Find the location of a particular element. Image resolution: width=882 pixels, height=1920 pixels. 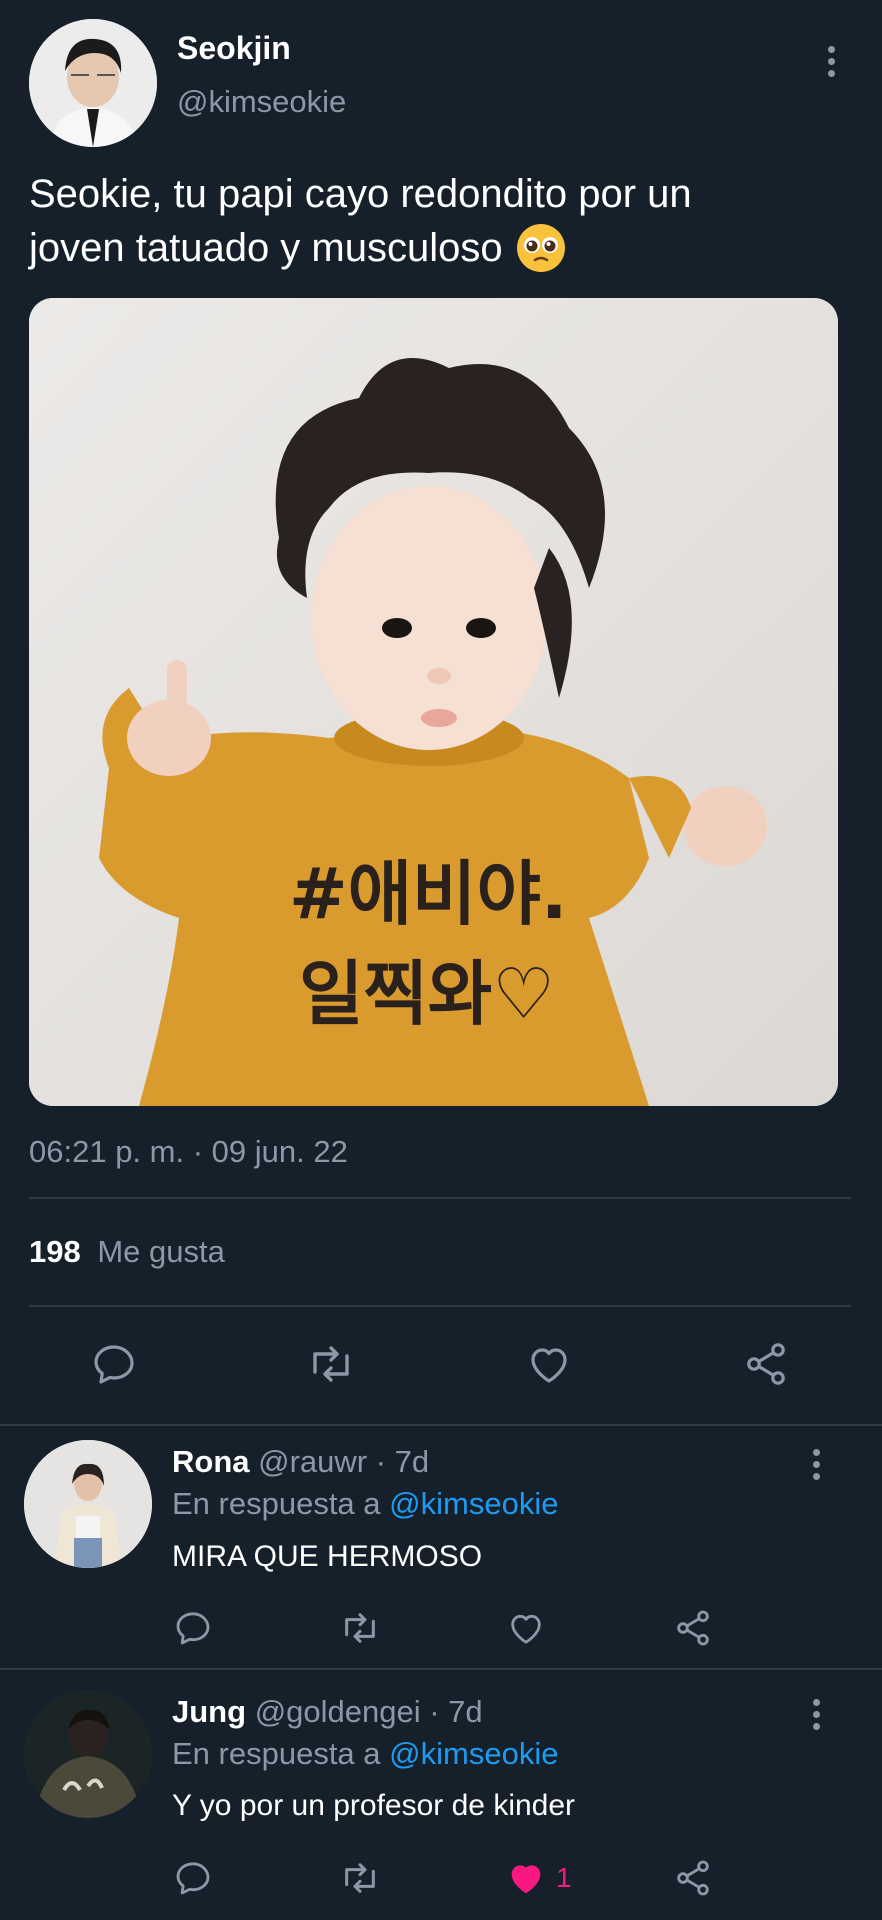

likes-summary: 198 Me gusta is located at coordinates (127, 1252).